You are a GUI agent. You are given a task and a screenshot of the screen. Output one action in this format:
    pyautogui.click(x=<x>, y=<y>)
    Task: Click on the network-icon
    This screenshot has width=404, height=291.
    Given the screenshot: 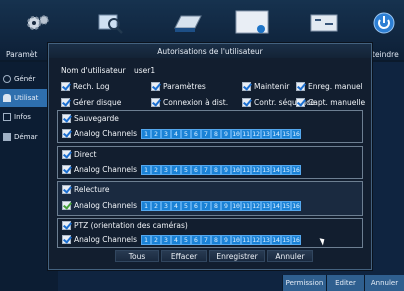 What is the action you would take?
    pyautogui.click(x=324, y=23)
    